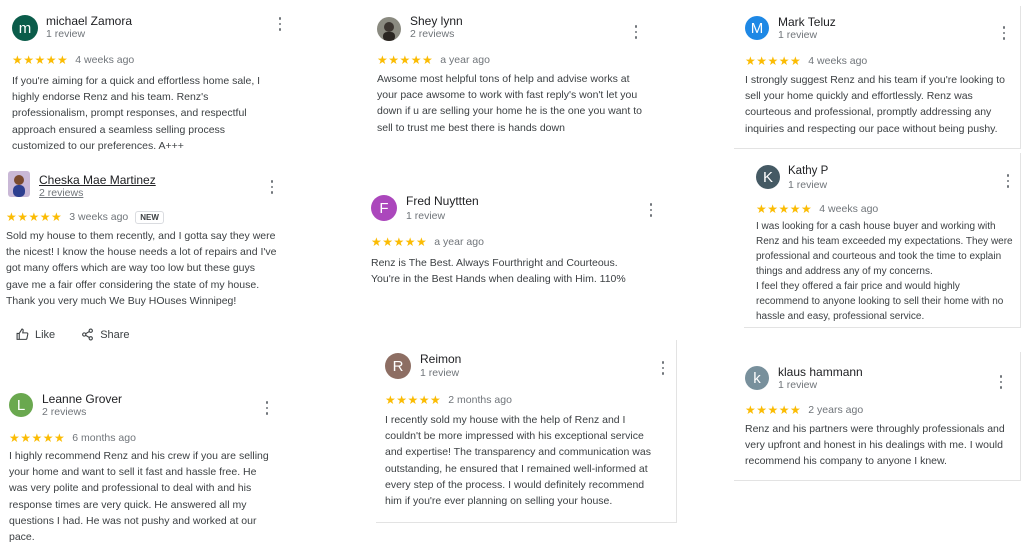 This screenshot has width=1024, height=546. What do you see at coordinates (89, 21) in the screenshot?
I see `reviewer-name: michael Zamora` at bounding box center [89, 21].